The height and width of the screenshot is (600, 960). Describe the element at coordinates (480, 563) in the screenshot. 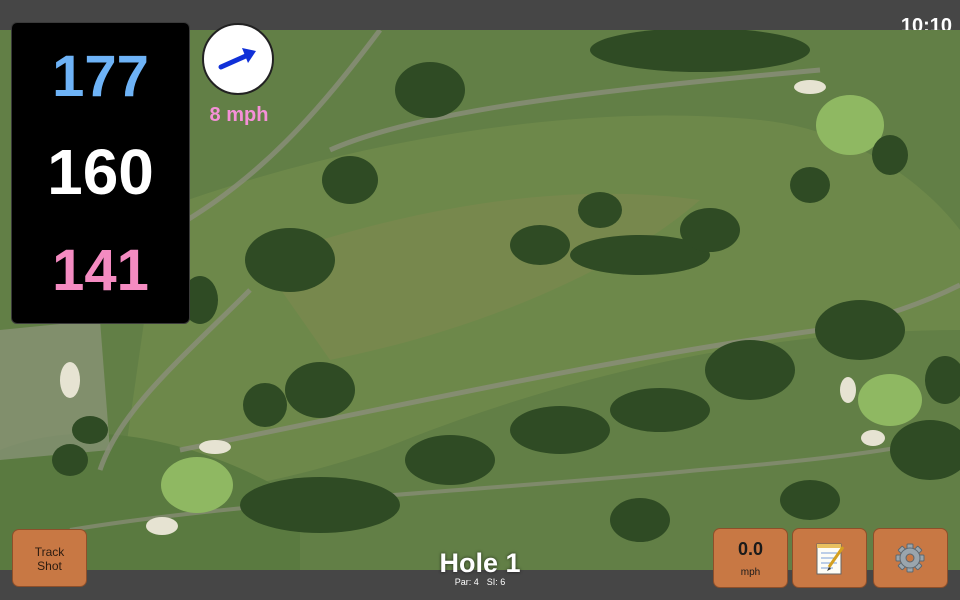

I see `hole-title: Hole 1` at that location.